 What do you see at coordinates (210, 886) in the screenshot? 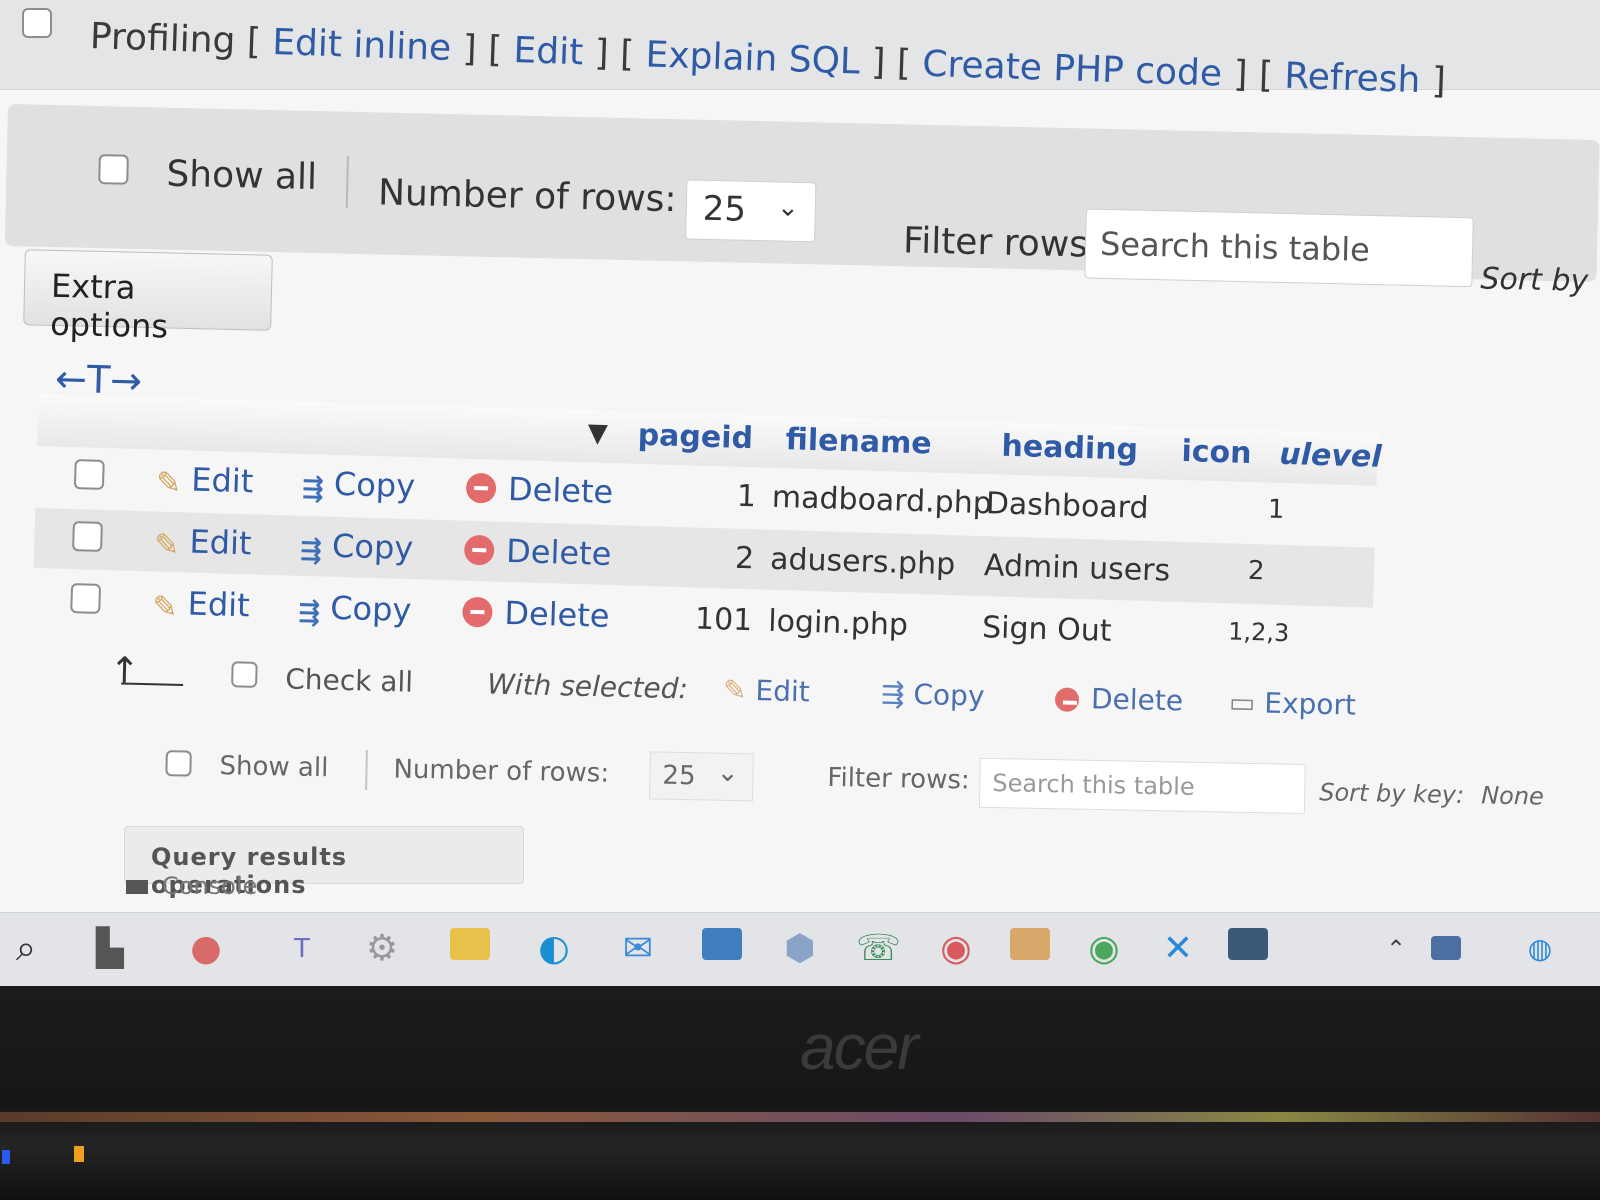
I see `console-label: Console` at bounding box center [210, 886].